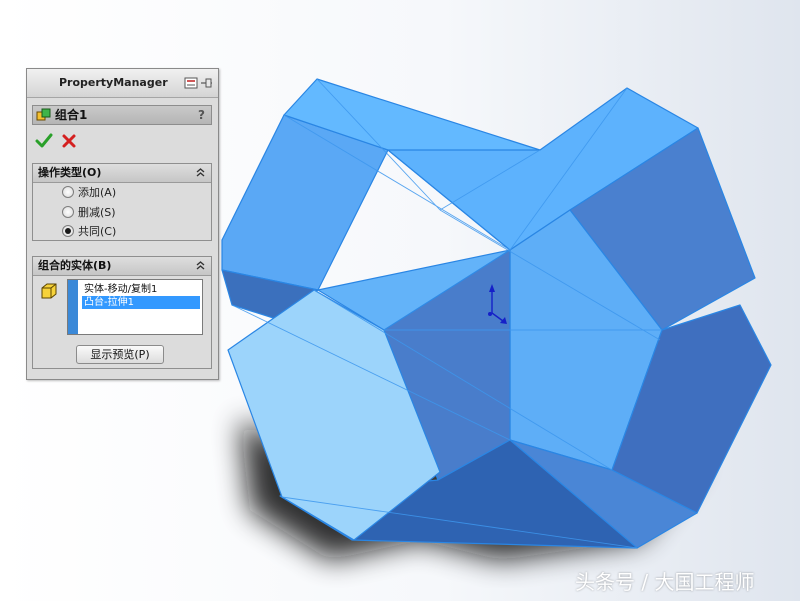 This screenshot has height=601, width=800. Describe the element at coordinates (43, 114) in the screenshot. I see `combine-icon` at that location.